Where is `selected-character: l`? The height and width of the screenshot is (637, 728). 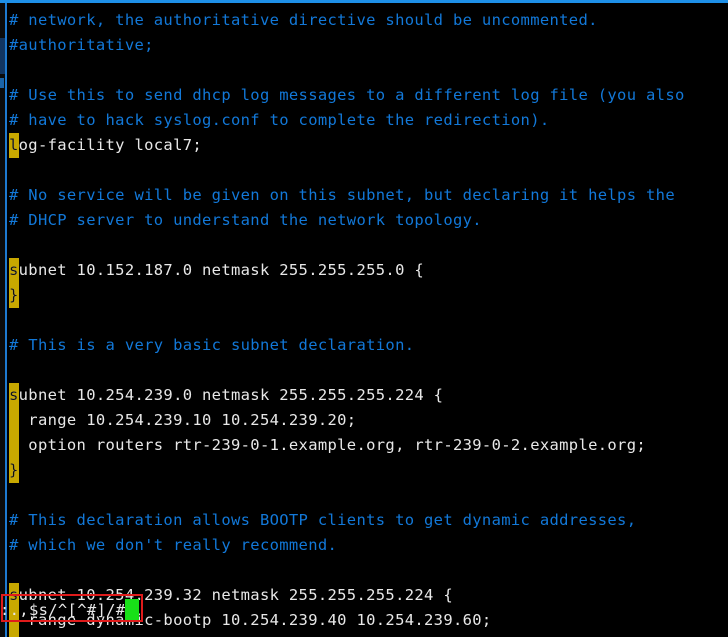 selected-character: l is located at coordinates (14, 145).